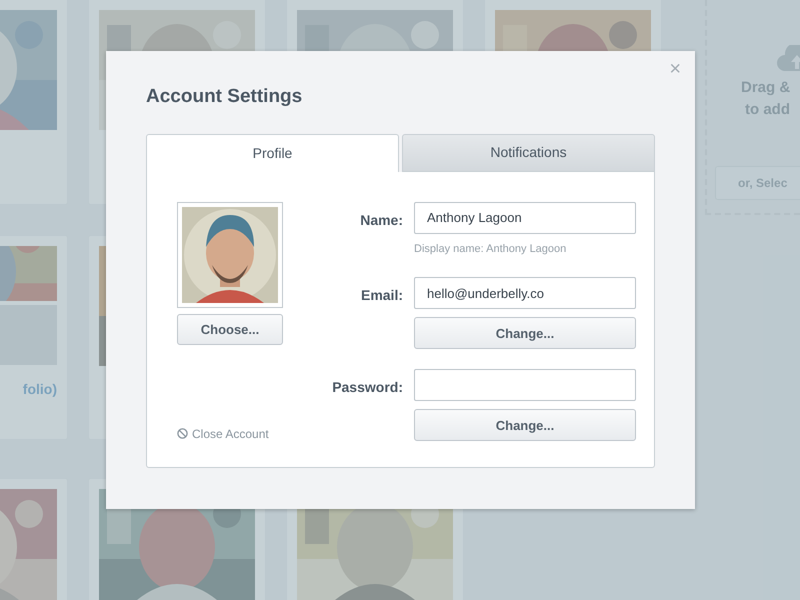 The height and width of the screenshot is (600, 800). Describe the element at coordinates (39, 389) in the screenshot. I see `card-title: folio)` at that location.